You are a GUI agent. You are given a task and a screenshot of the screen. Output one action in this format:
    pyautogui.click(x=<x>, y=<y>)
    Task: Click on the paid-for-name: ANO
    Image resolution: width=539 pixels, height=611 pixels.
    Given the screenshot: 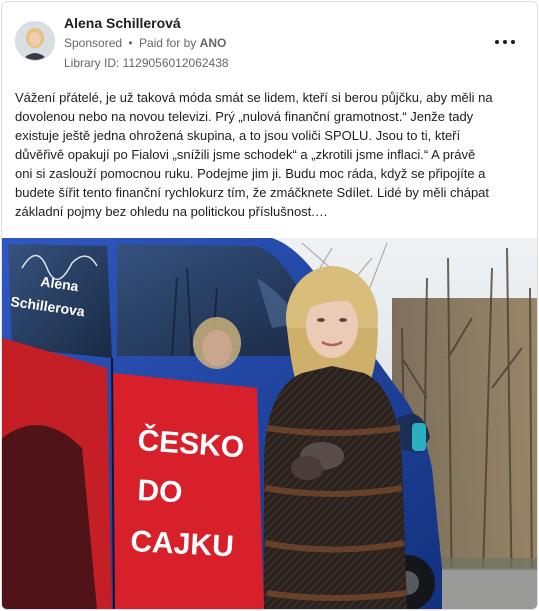 What is the action you would take?
    pyautogui.click(x=213, y=43)
    